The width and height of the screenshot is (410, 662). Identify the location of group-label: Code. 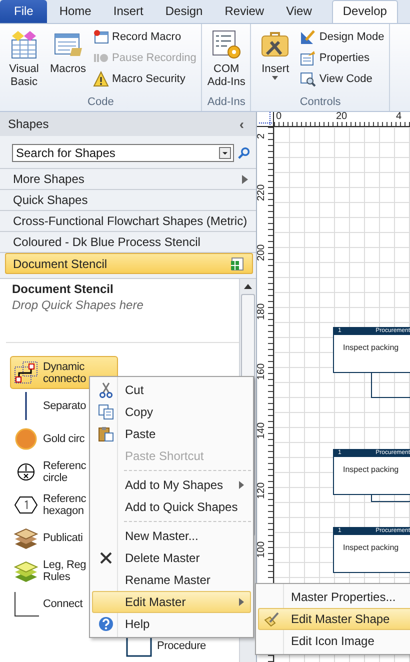
(100, 103).